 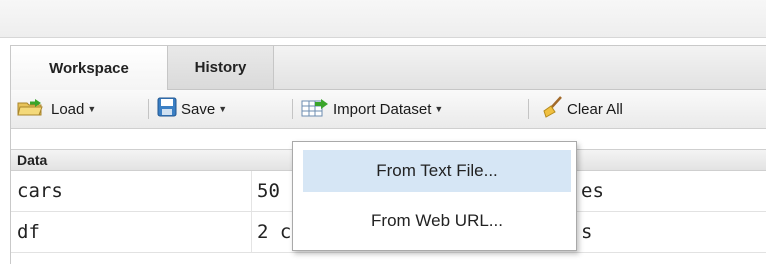 What do you see at coordinates (587, 232) in the screenshot?
I see `variable-type: s` at bounding box center [587, 232].